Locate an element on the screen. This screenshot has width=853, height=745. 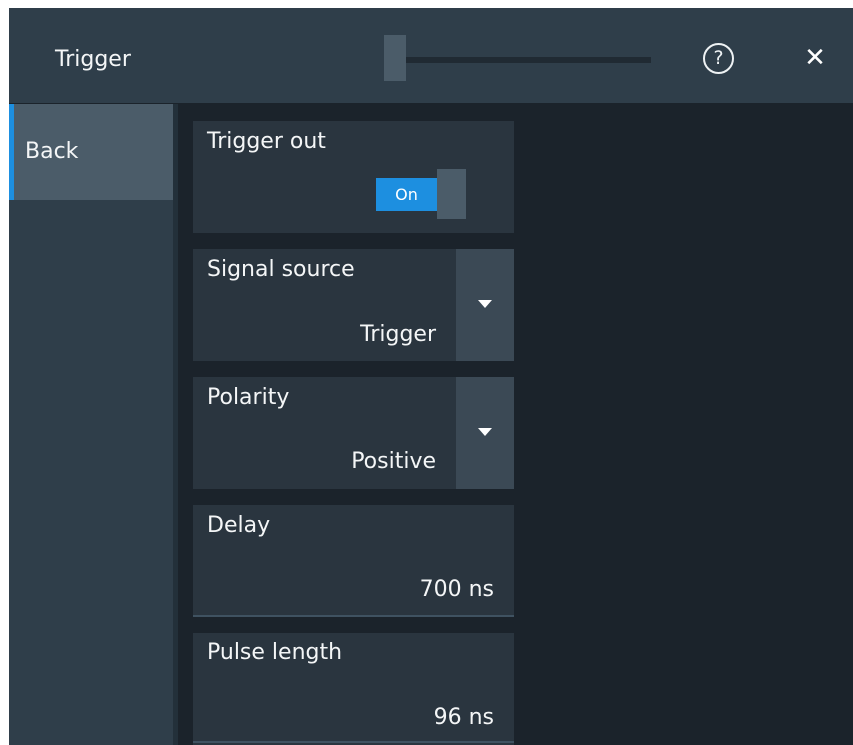
signal-source-panel: Signal source Trigger is located at coordinates (353, 305).